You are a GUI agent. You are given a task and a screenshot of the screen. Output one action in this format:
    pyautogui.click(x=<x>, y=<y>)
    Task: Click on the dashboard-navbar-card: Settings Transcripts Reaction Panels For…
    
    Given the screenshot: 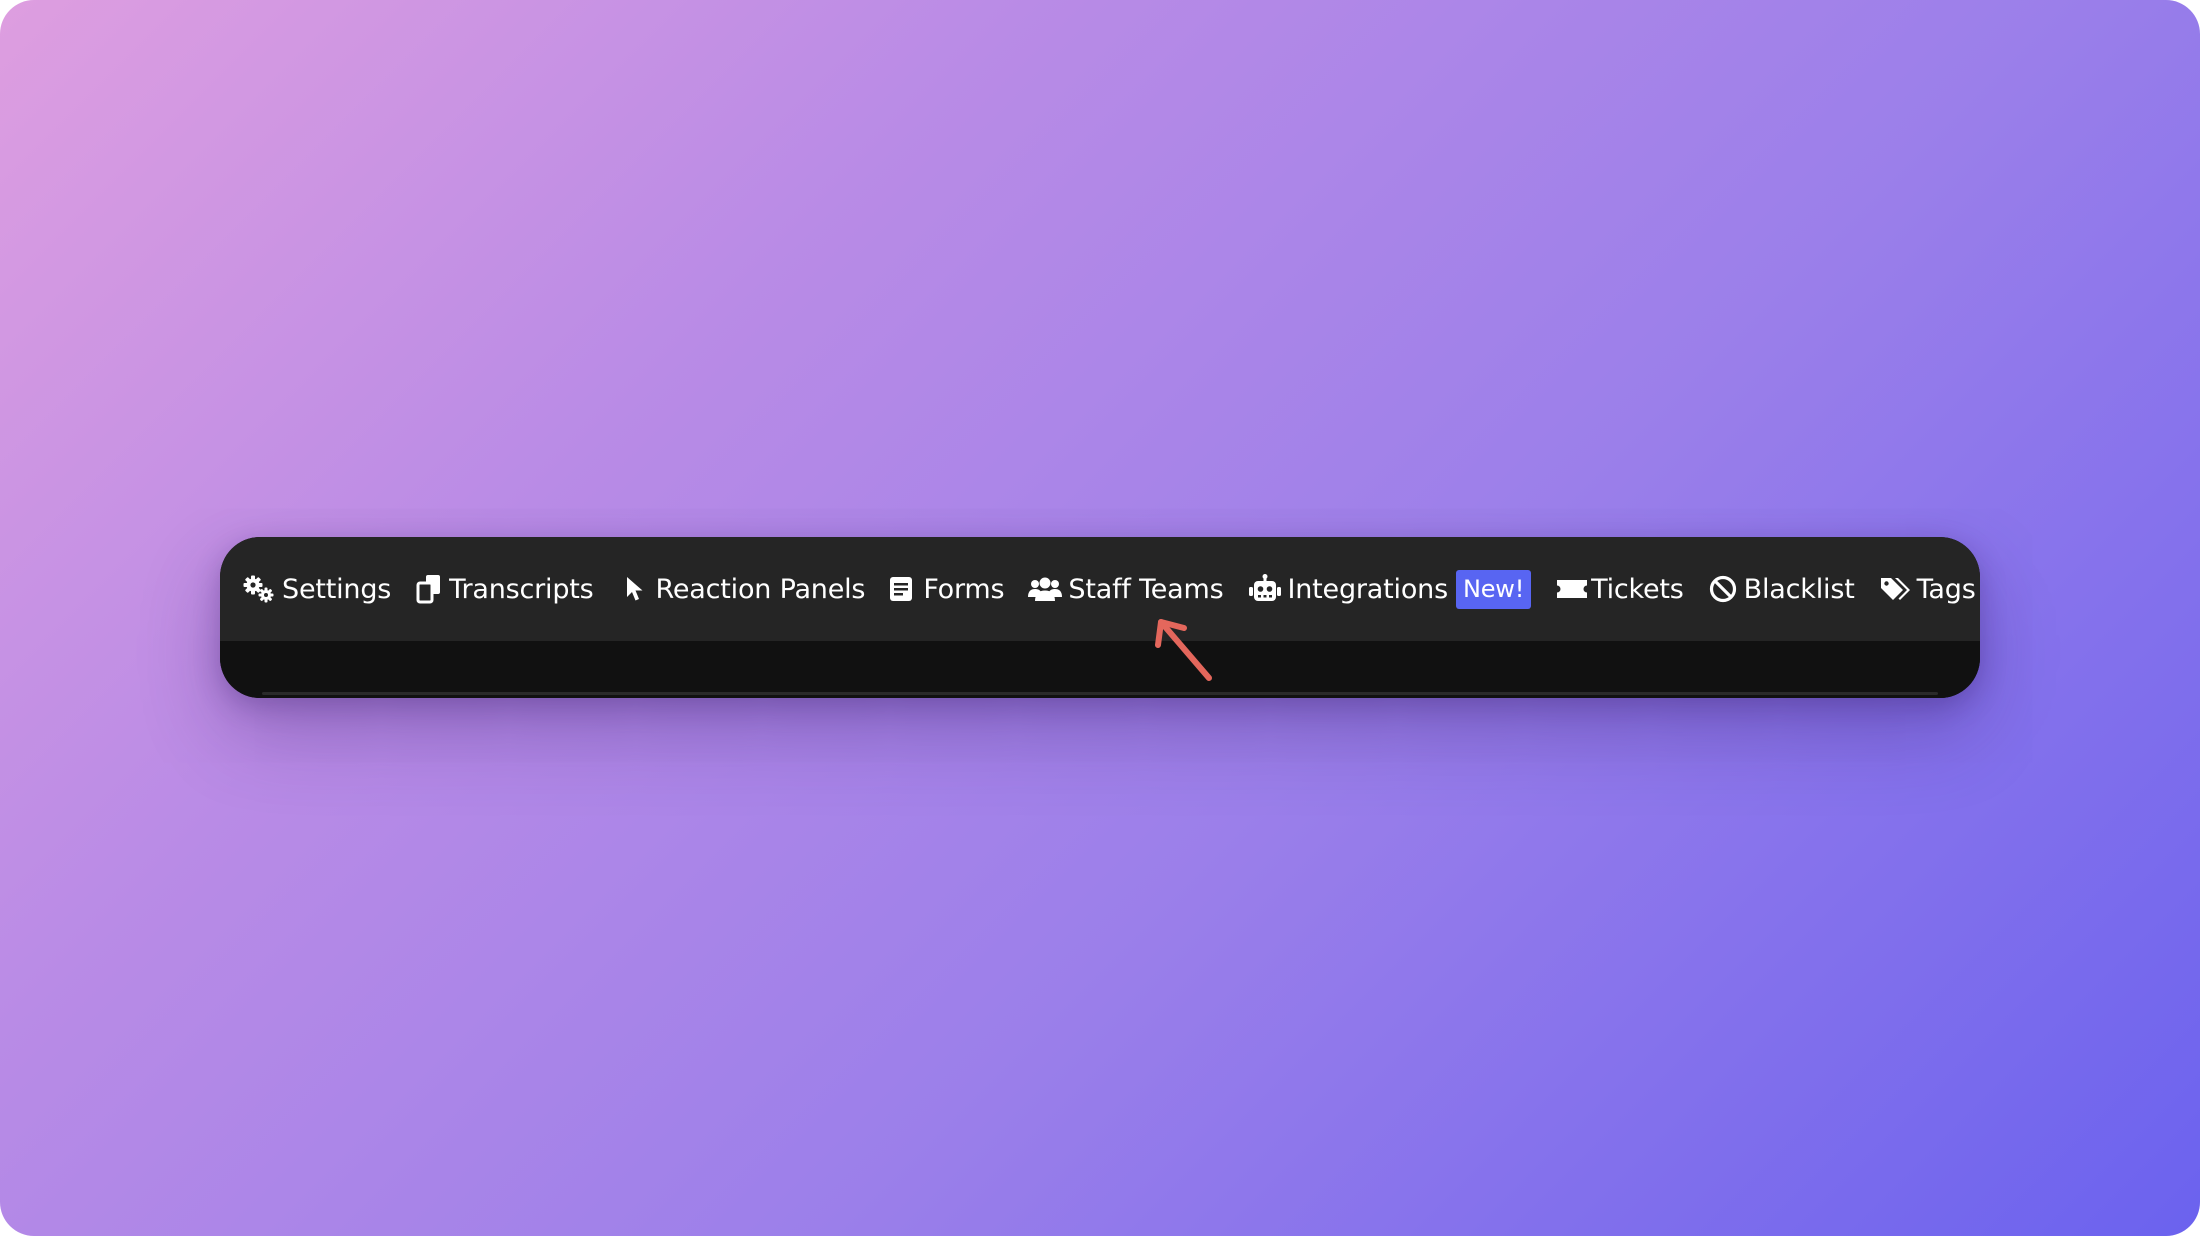 What is the action you would take?
    pyautogui.click(x=1100, y=617)
    